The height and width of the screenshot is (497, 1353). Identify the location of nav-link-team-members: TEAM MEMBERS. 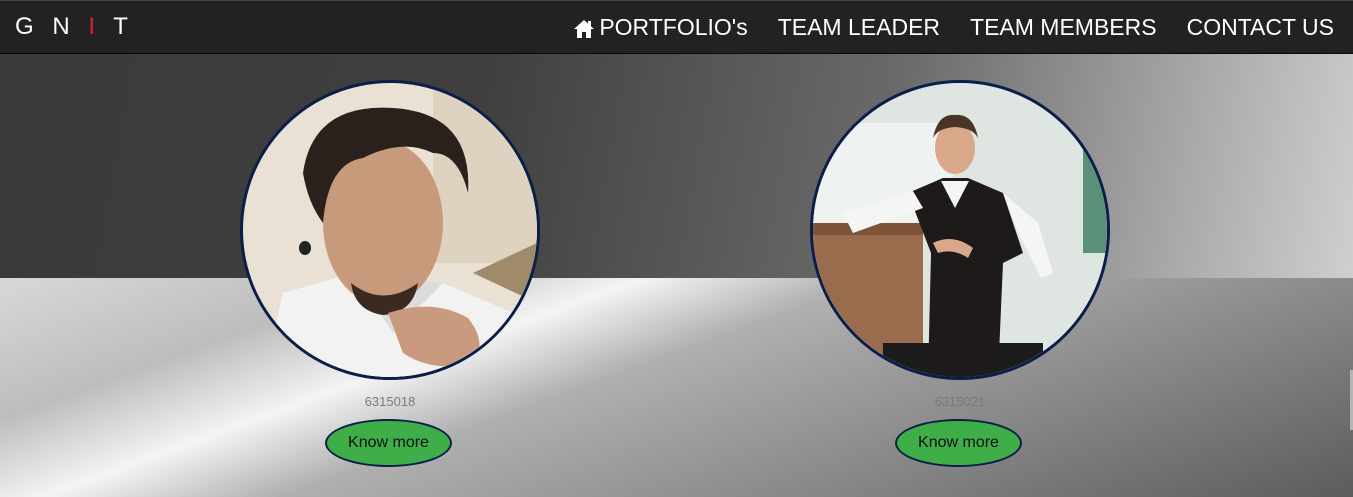
(1063, 27).